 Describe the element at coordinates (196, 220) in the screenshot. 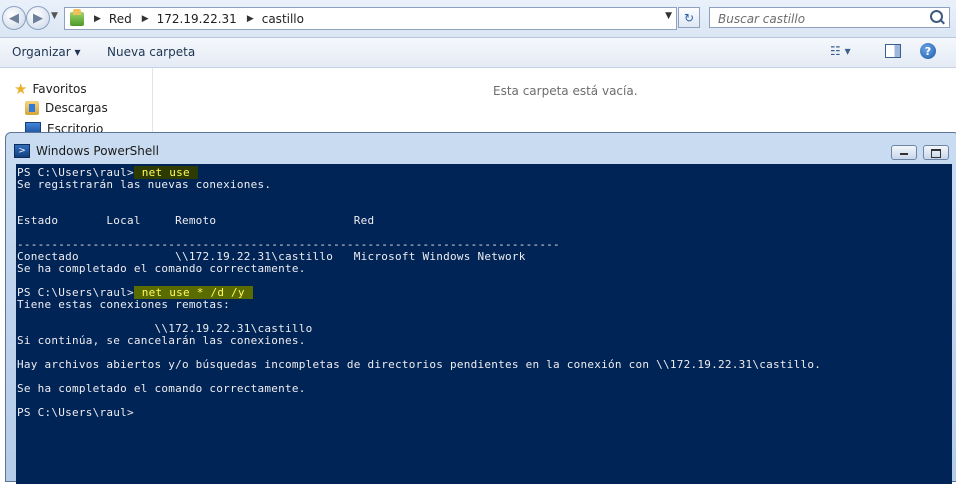

I see `console-line: Estado Local Remoto Red` at that location.